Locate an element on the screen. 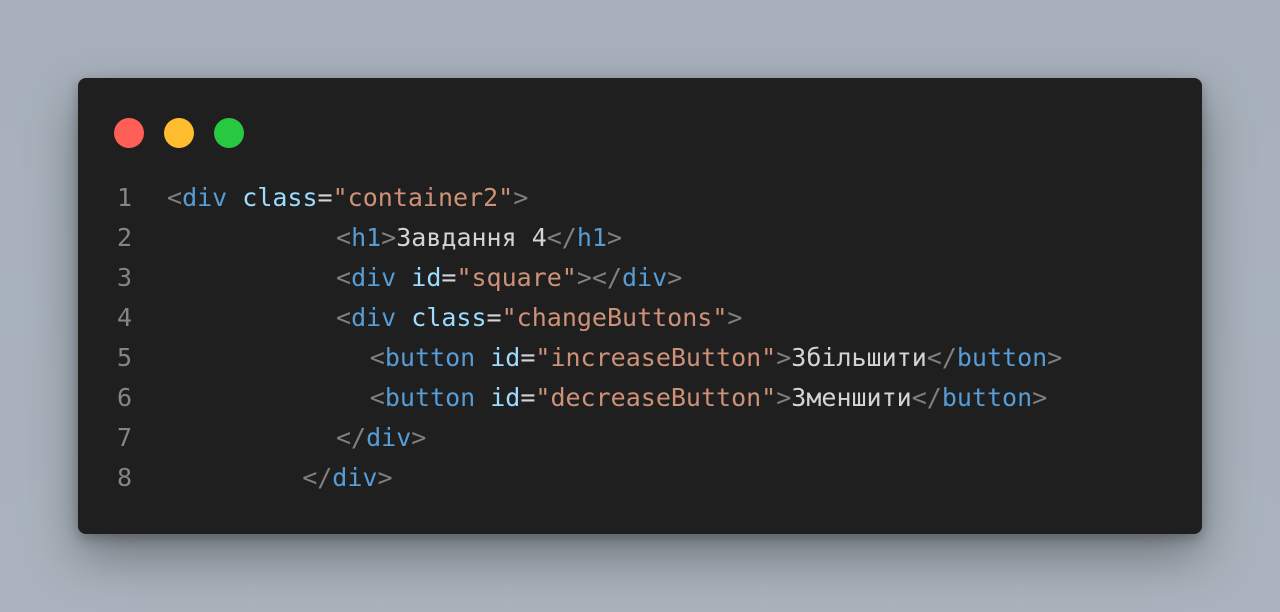  line-number: 1 is located at coordinates (124, 197).